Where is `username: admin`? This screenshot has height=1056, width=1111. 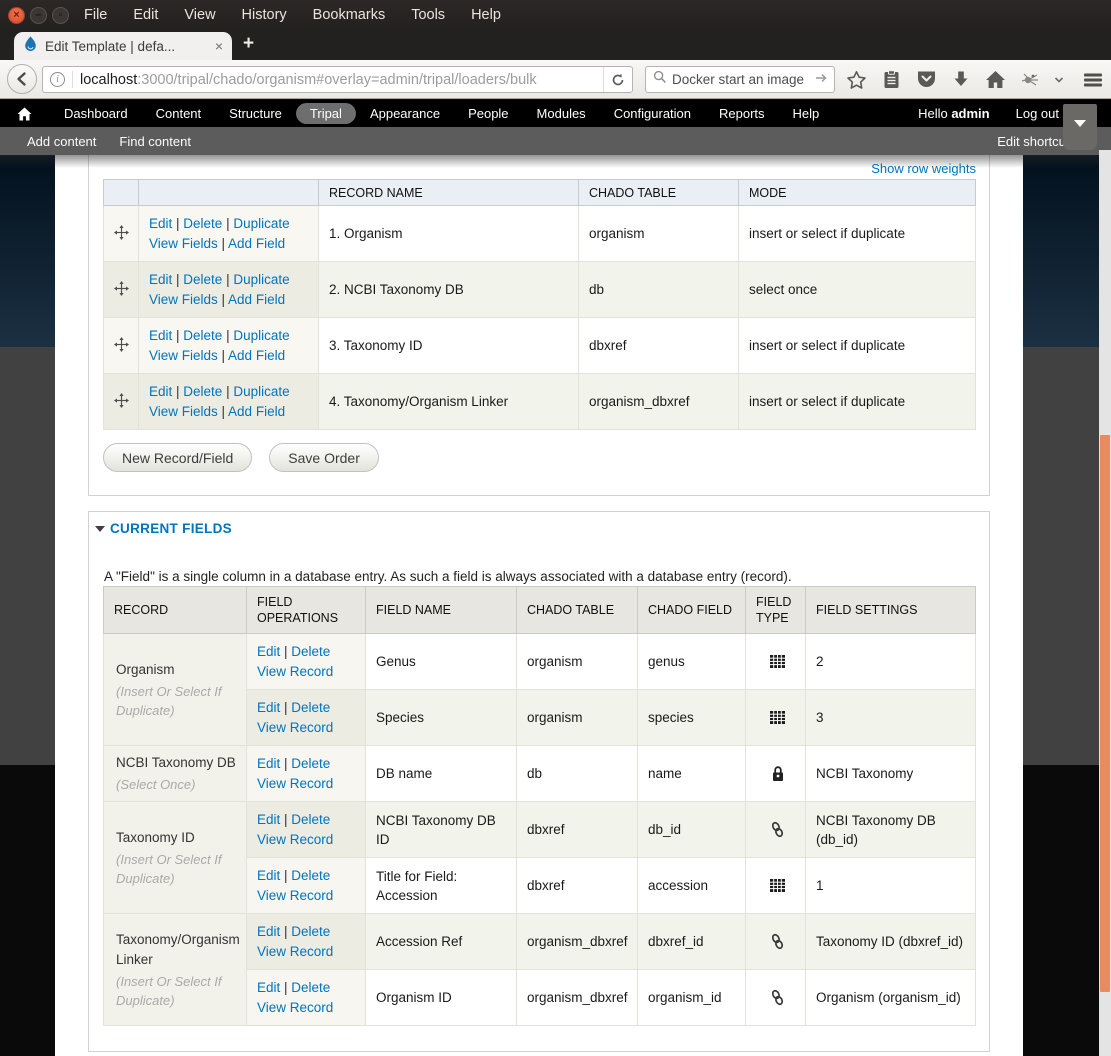
username: admin is located at coordinates (970, 113).